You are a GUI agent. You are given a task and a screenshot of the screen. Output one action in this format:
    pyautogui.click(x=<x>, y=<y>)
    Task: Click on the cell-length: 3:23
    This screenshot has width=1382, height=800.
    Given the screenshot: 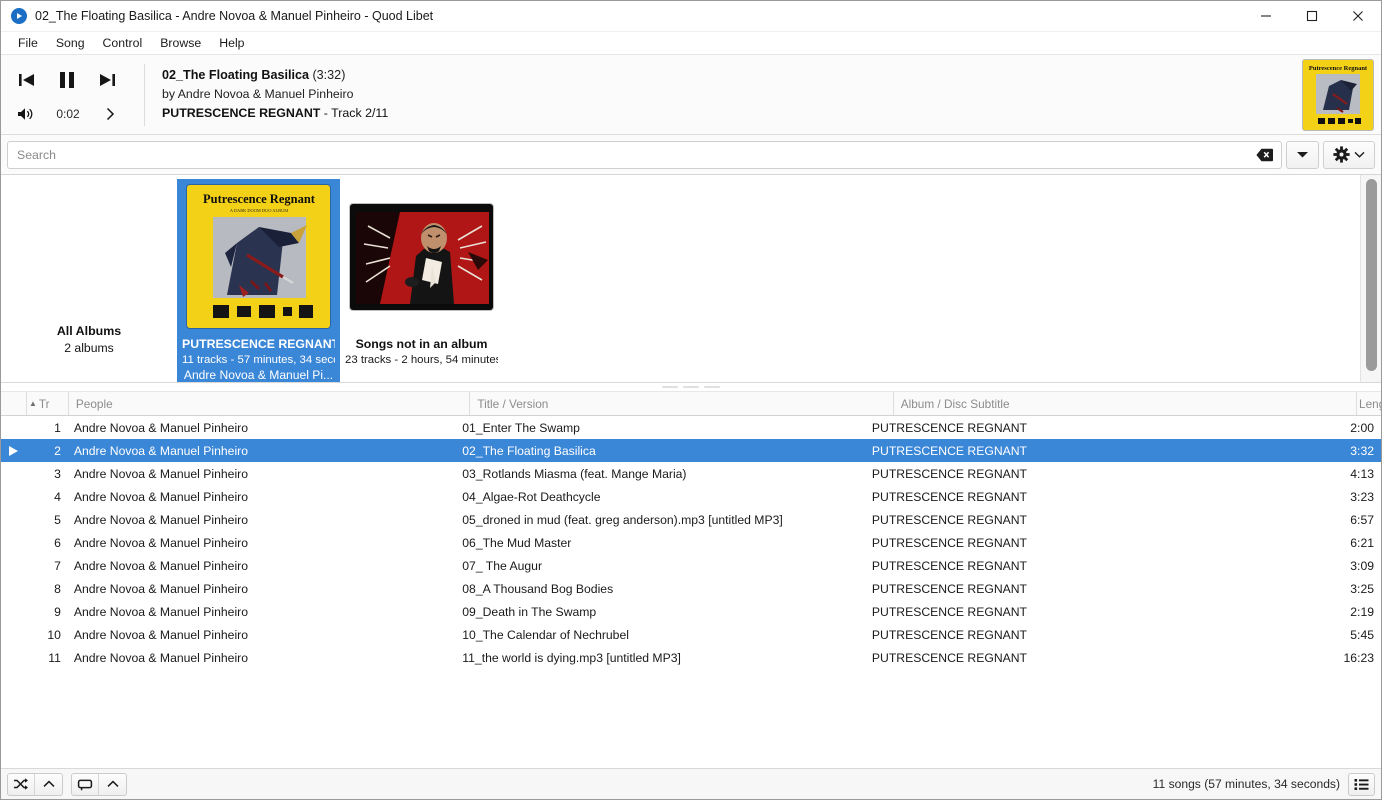 What is the action you would take?
    pyautogui.click(x=1362, y=496)
    